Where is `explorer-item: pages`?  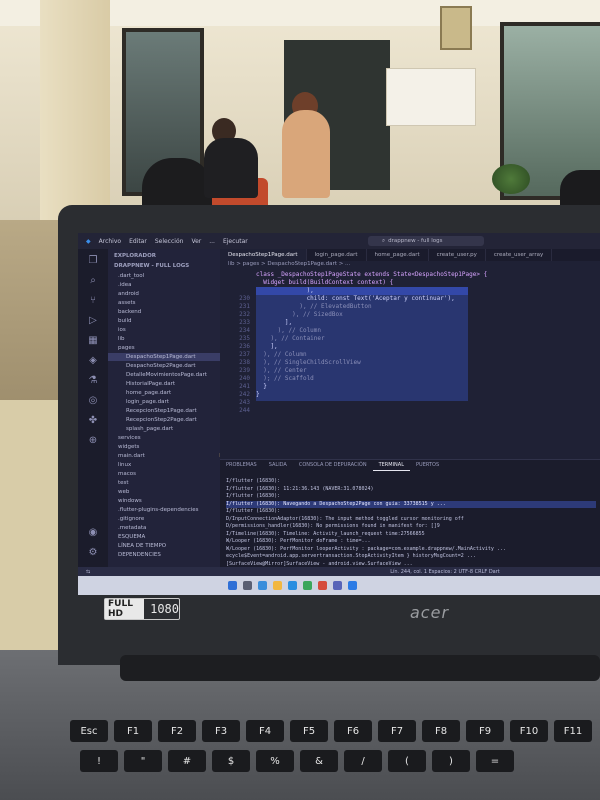
explorer-item: pages is located at coordinates (164, 348).